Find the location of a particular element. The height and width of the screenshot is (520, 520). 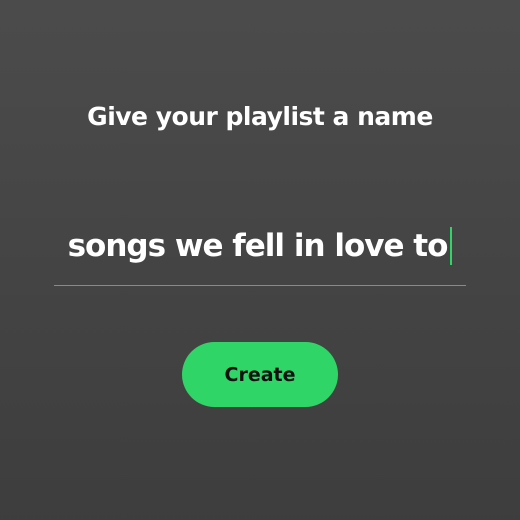

playlist-name-value: songs we fell in love to is located at coordinates (258, 246).